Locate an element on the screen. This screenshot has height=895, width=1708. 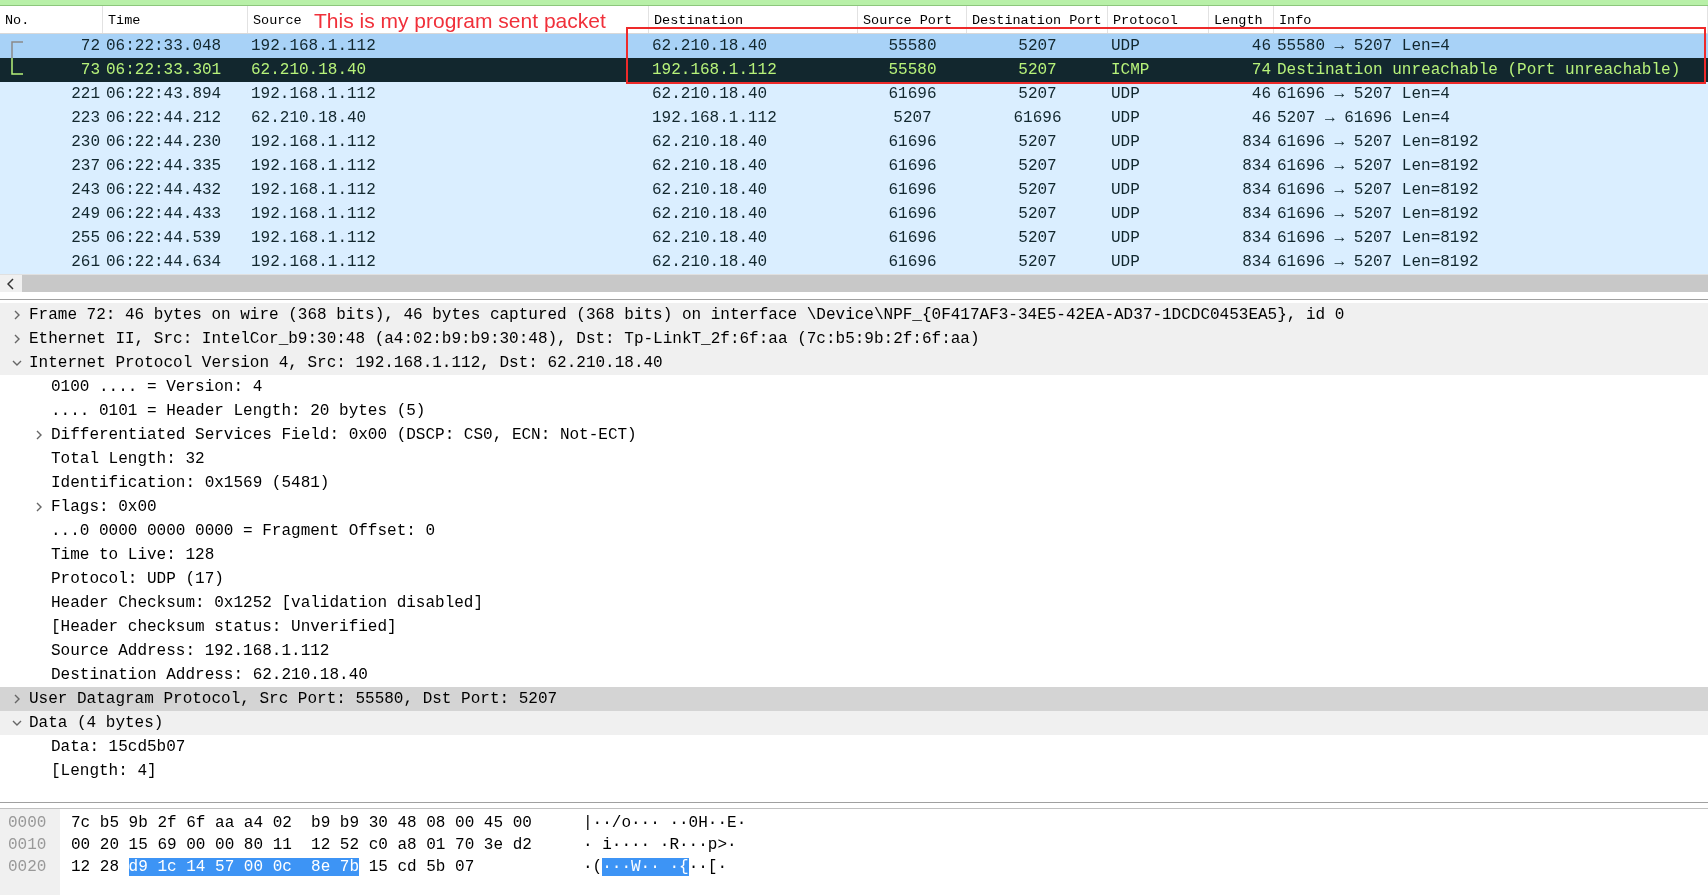
tree-item-text: Time to Live: 128 is located at coordinates (133, 555).